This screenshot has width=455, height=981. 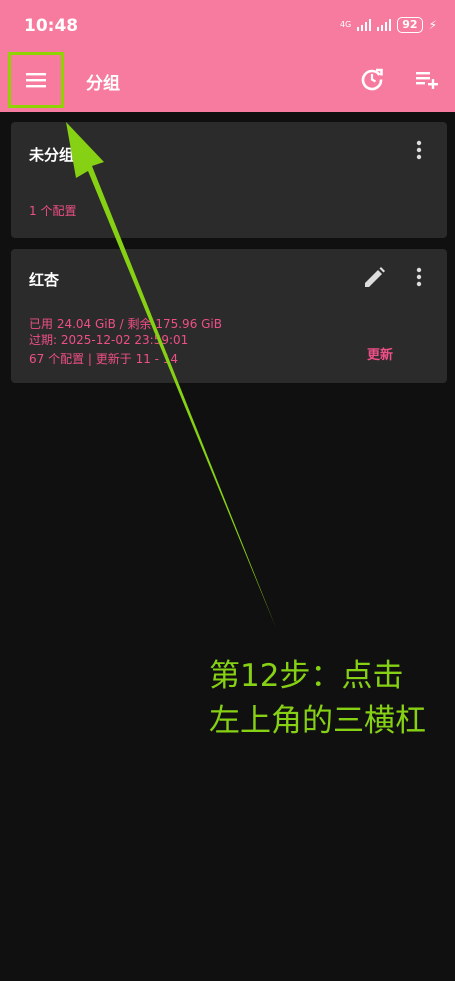 I want to click on menu-button, so click(x=36, y=80).